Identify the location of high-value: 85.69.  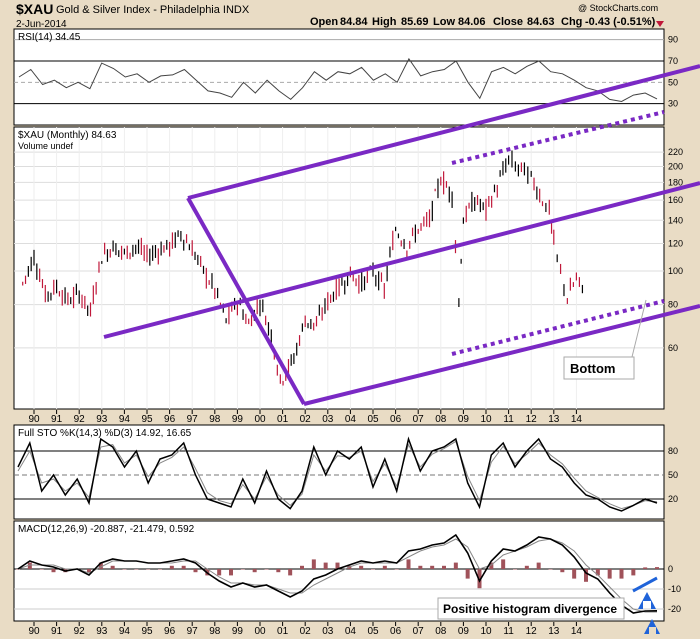
(415, 22).